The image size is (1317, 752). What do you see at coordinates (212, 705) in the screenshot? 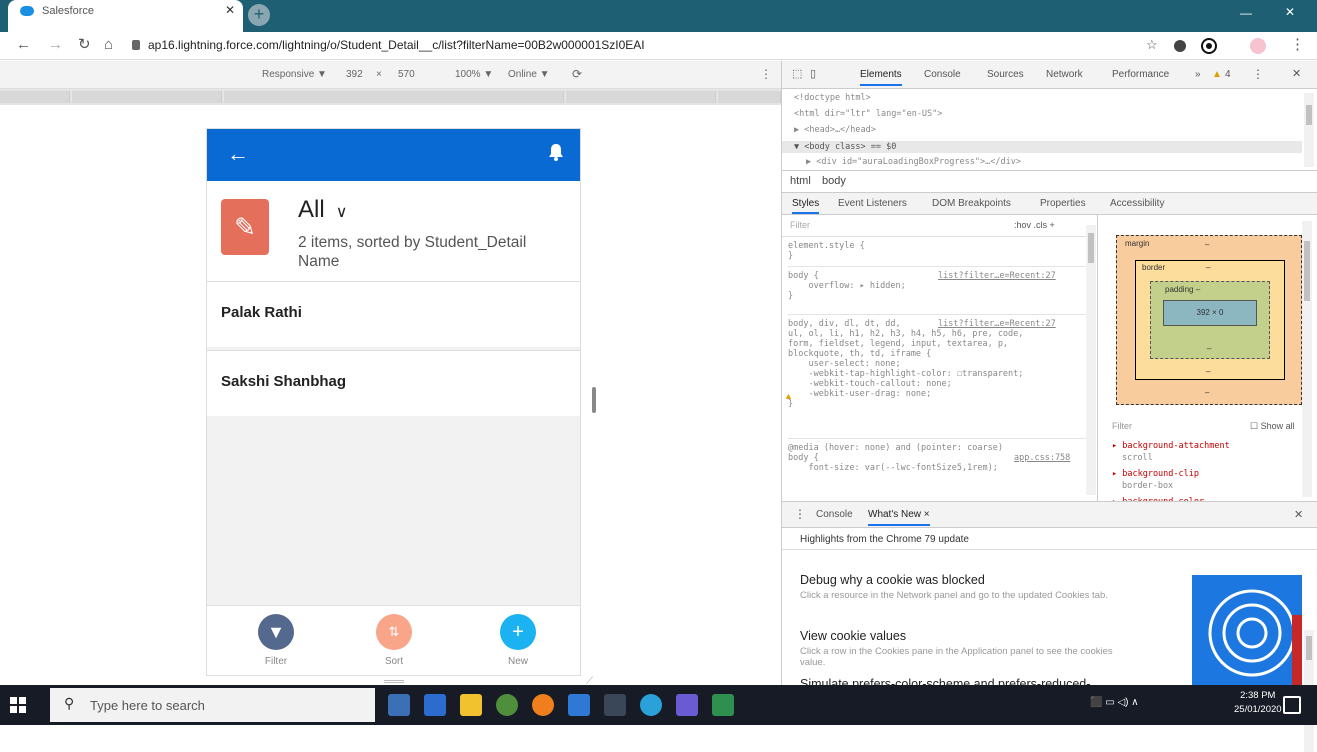
I see `taskbar-search-input: ⚲ Type here to search` at bounding box center [212, 705].